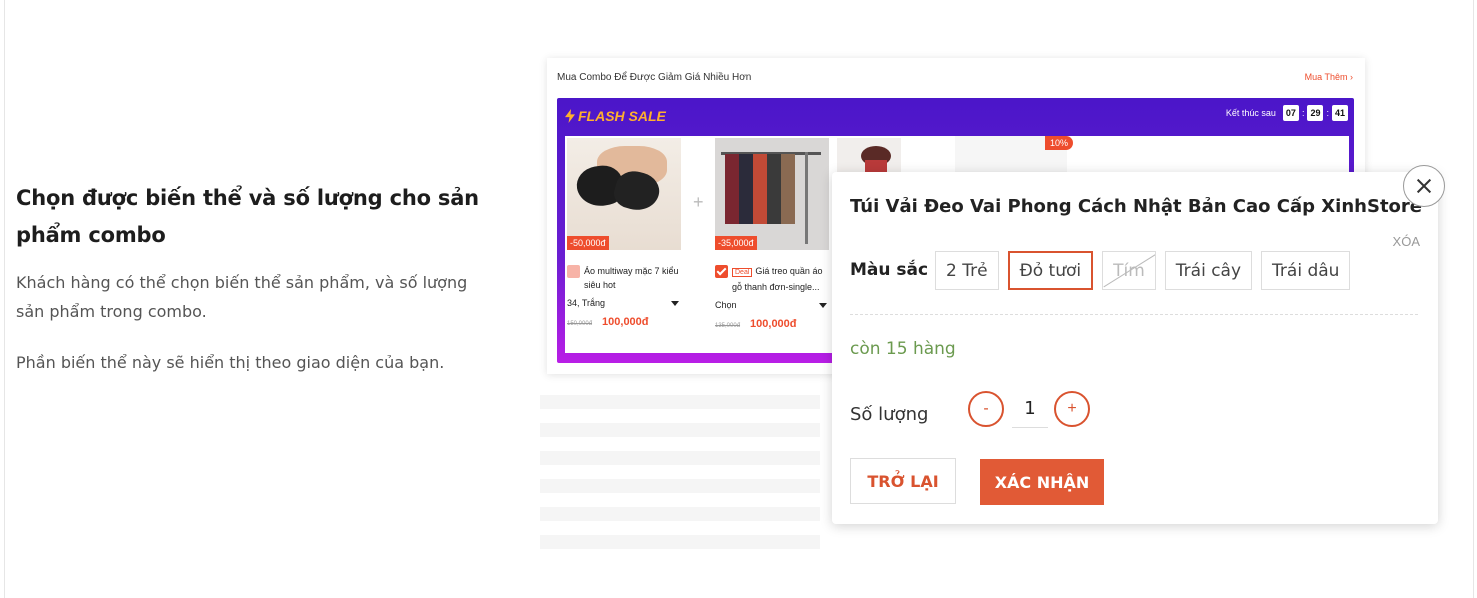 This screenshot has height=598, width=1477. What do you see at coordinates (728, 326) in the screenshot?
I see `old-price: 135,000đ` at bounding box center [728, 326].